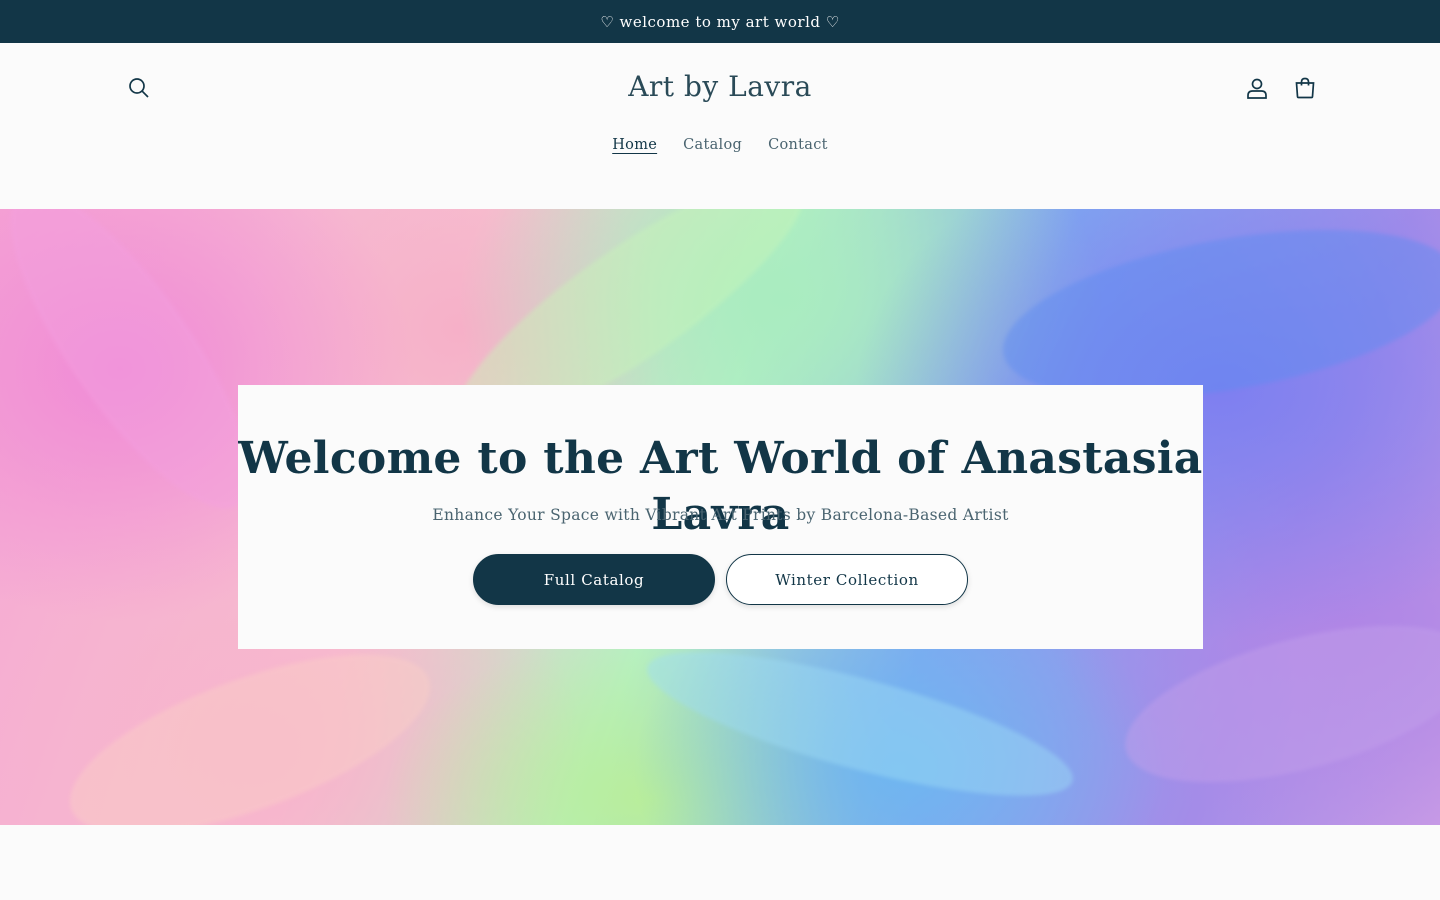 Image resolution: width=1440 pixels, height=900 pixels. Describe the element at coordinates (798, 145) in the screenshot. I see `nav-item-contact: Contact` at that location.